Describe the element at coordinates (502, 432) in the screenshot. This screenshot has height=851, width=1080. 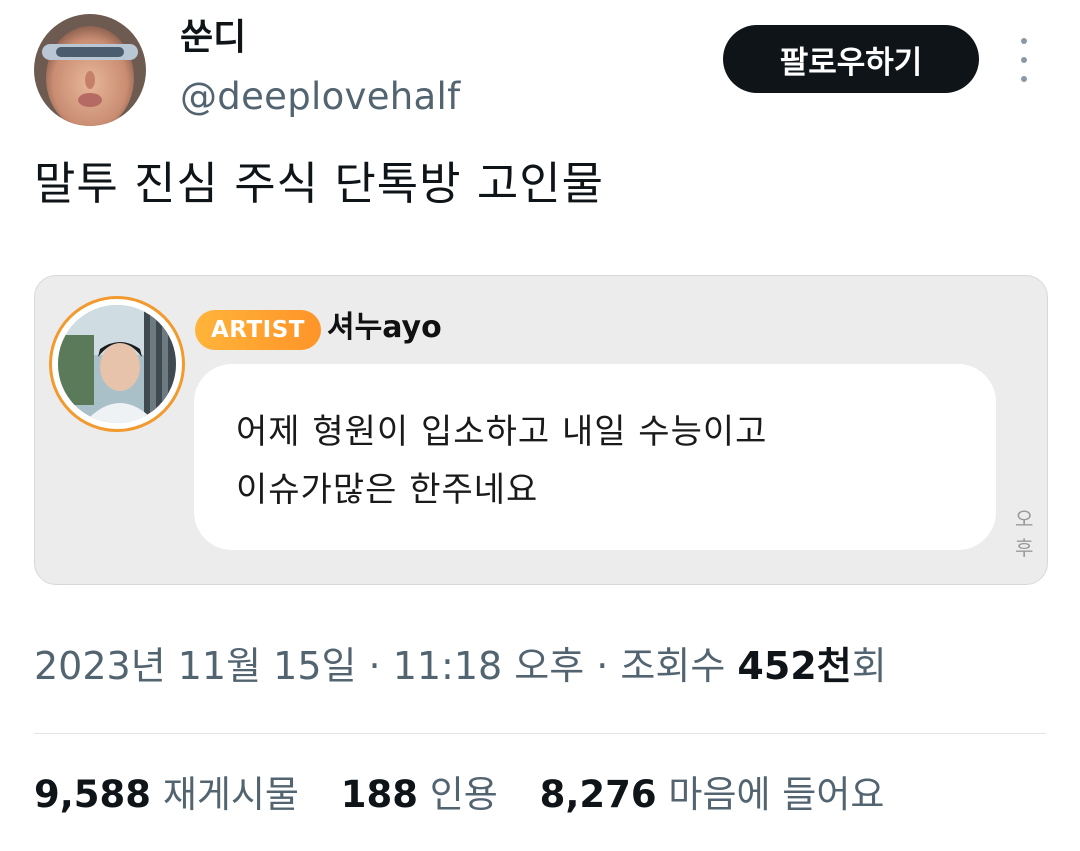
I see `chat-message-line: 어제 형원이 입소하고 내일 수능이고` at that location.